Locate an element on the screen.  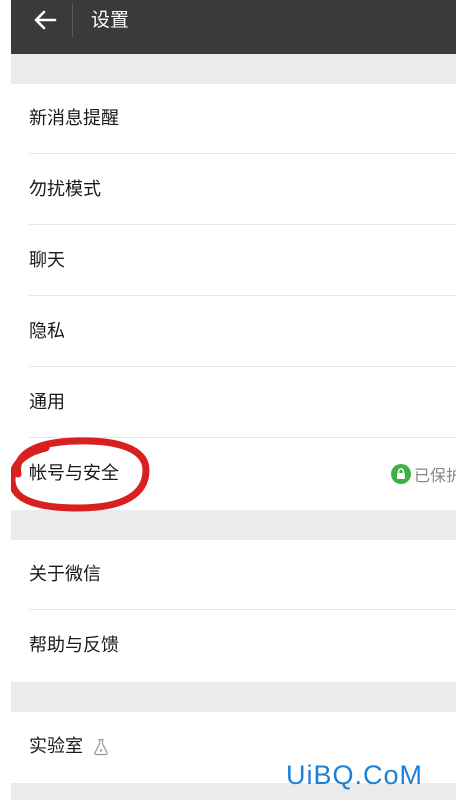
back-button is located at coordinates (45, 20).